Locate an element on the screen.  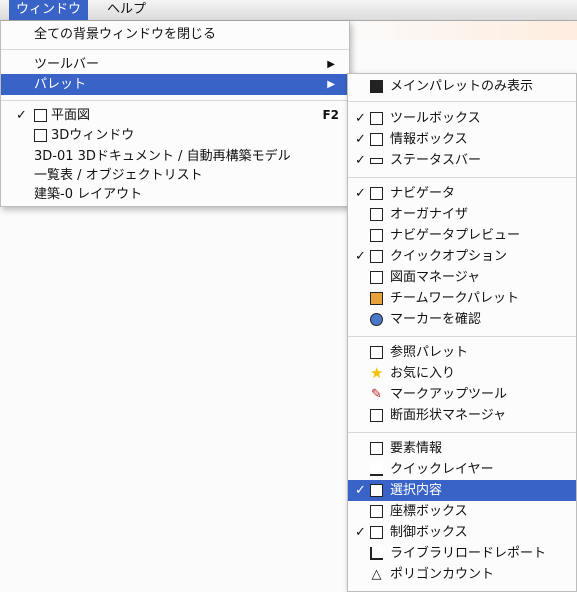
menu-item-label: 3D-01 3Dドキュメント / 自動再構築モデル is located at coordinates (162, 156).